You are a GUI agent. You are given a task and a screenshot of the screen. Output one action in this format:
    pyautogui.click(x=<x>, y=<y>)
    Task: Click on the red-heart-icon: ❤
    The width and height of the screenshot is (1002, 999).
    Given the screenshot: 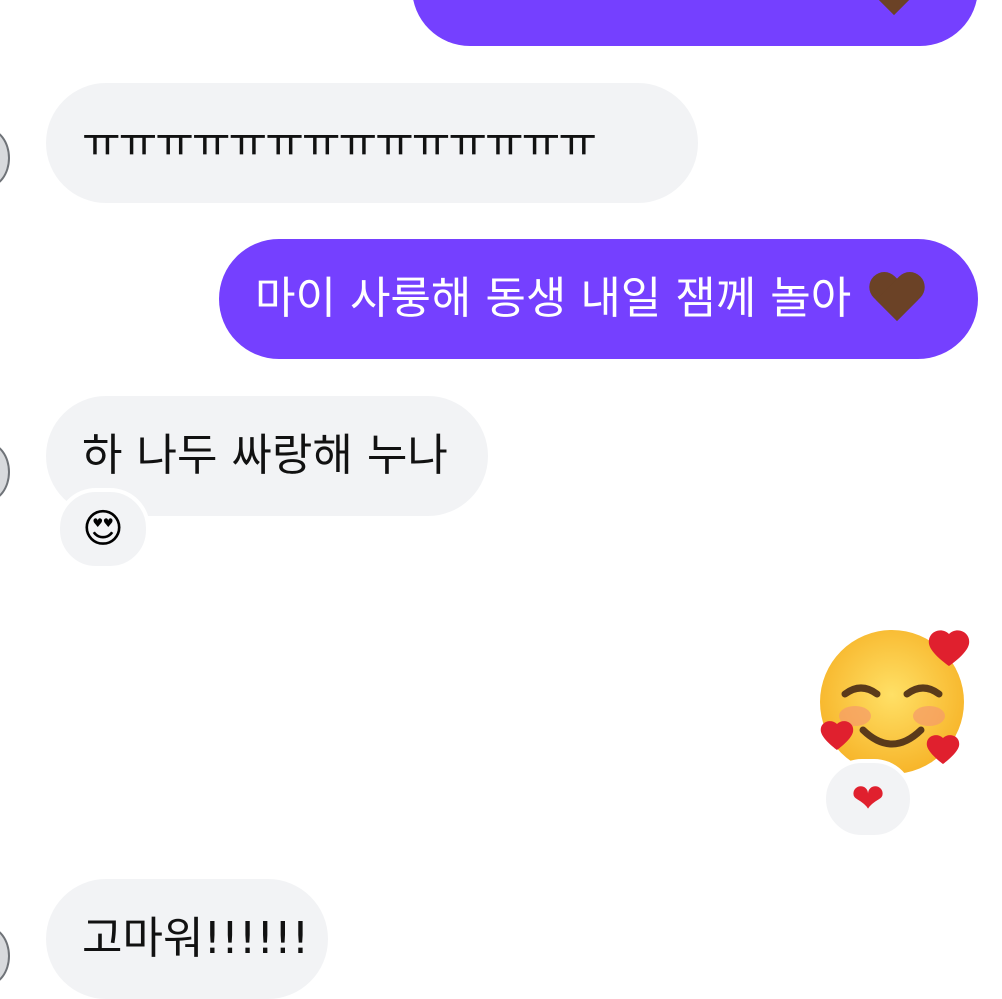 What is the action you would take?
    pyautogui.click(x=868, y=799)
    